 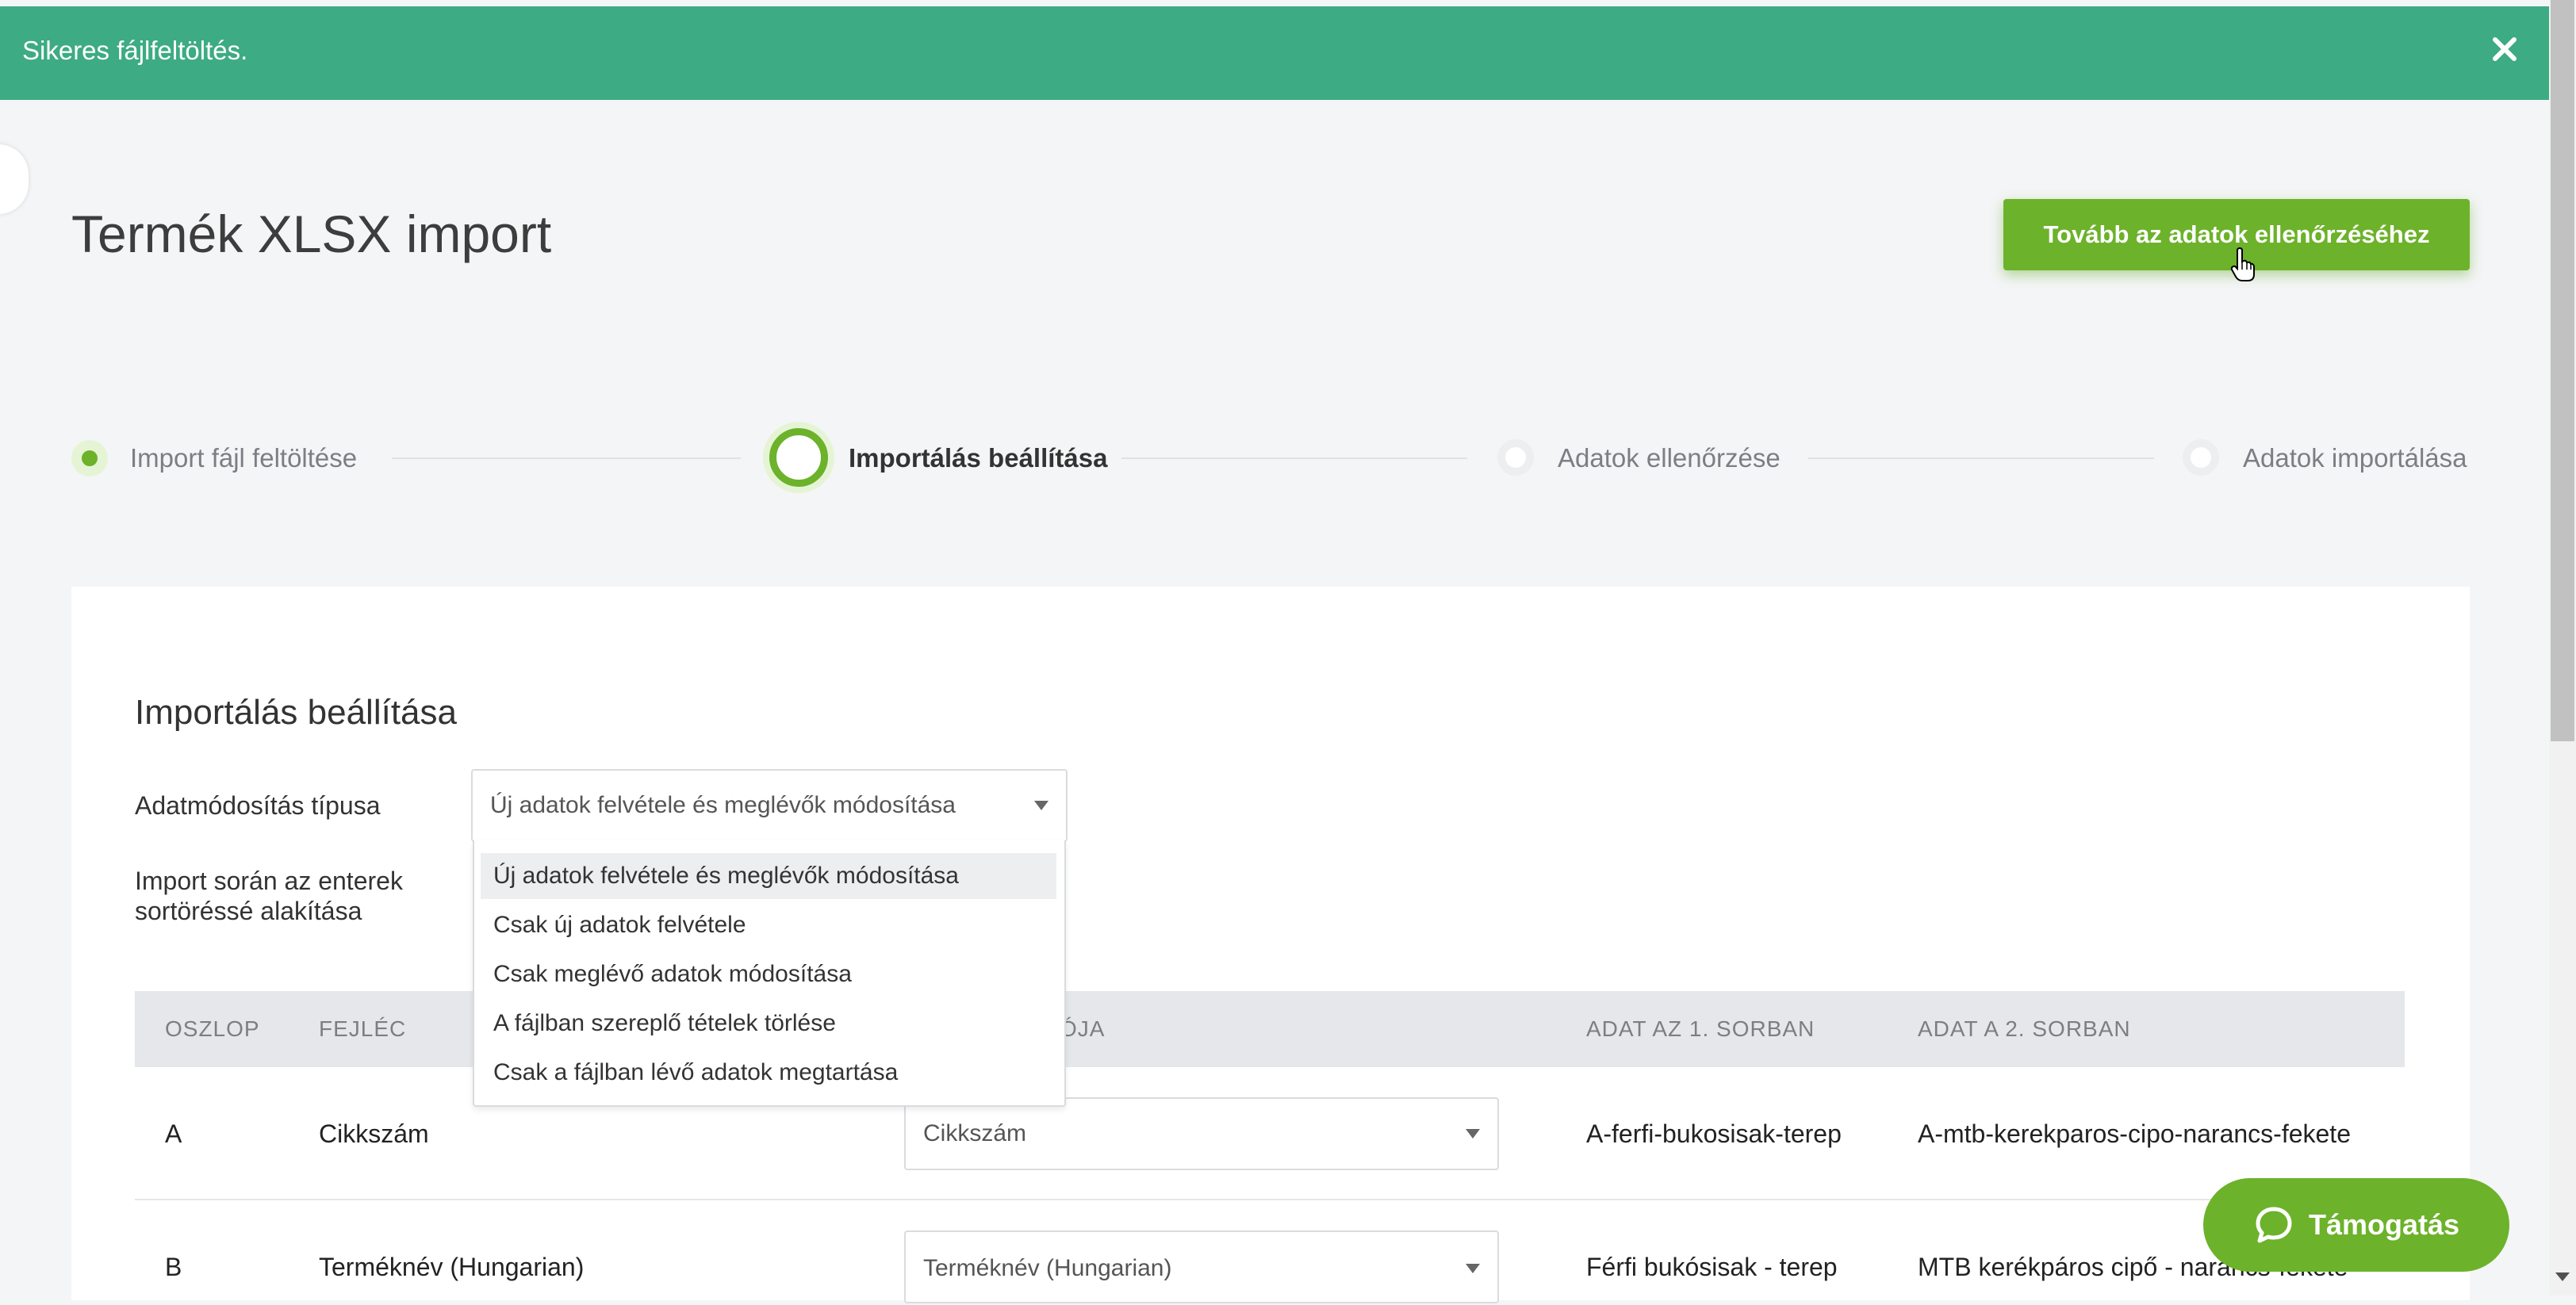 What do you see at coordinates (90, 458) in the screenshot?
I see `step-1-indicator` at bounding box center [90, 458].